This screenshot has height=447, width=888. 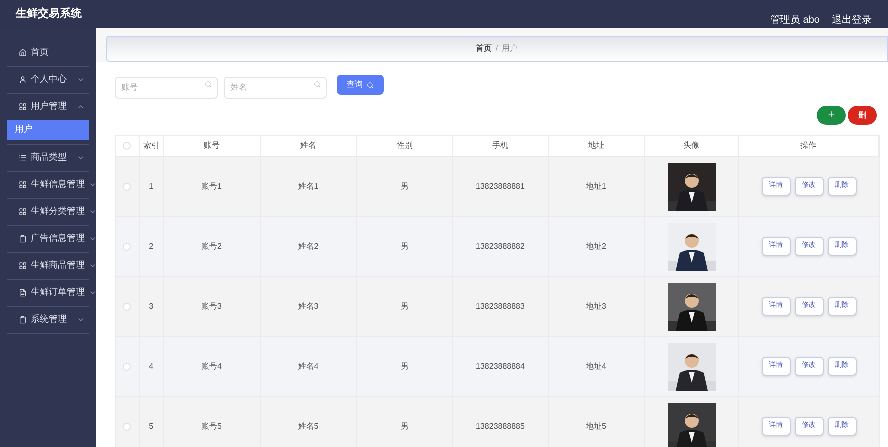 I want to click on logout-link: 退出登录, so click(x=852, y=20).